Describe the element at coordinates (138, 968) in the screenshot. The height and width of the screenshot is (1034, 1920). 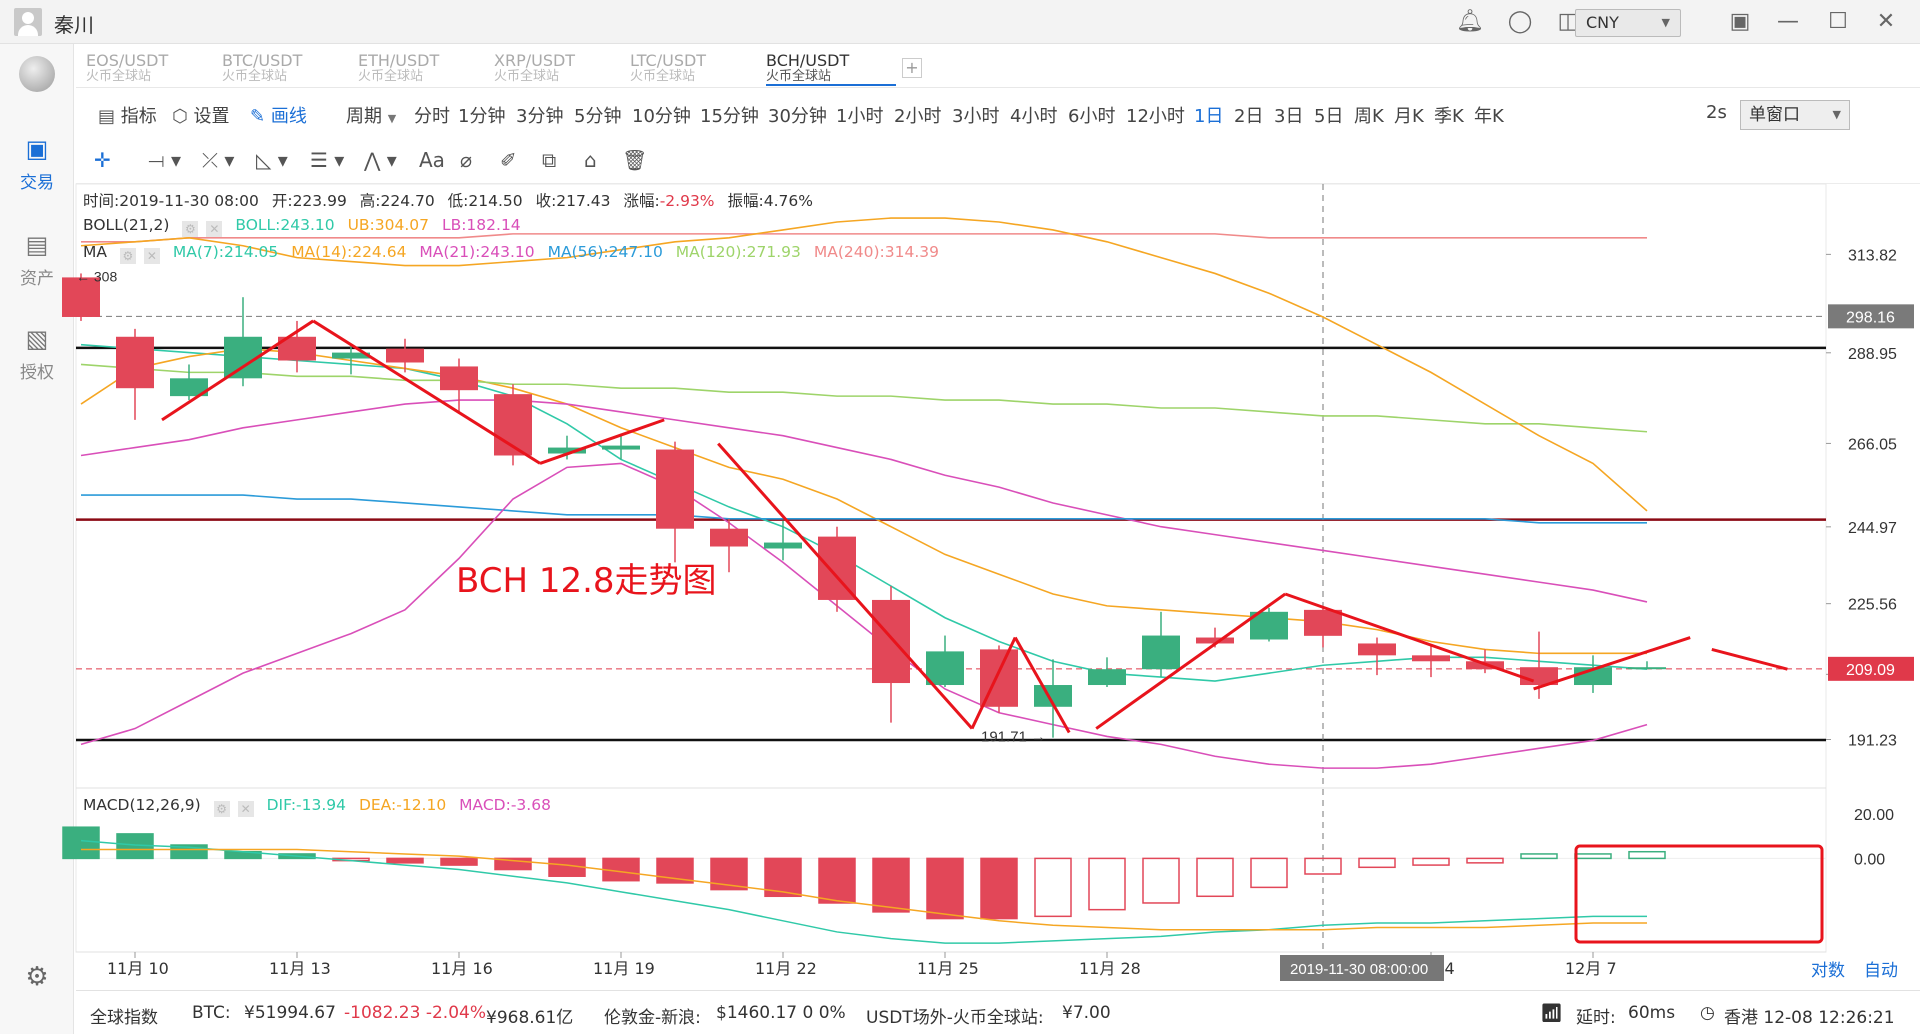
I see `x-tick-label: 11月 10` at that location.